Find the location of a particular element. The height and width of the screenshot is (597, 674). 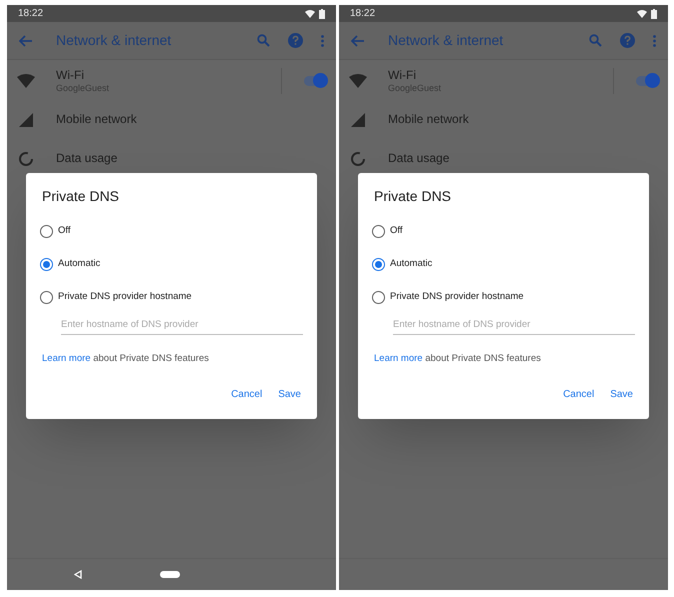

home-pill is located at coordinates (170, 574).